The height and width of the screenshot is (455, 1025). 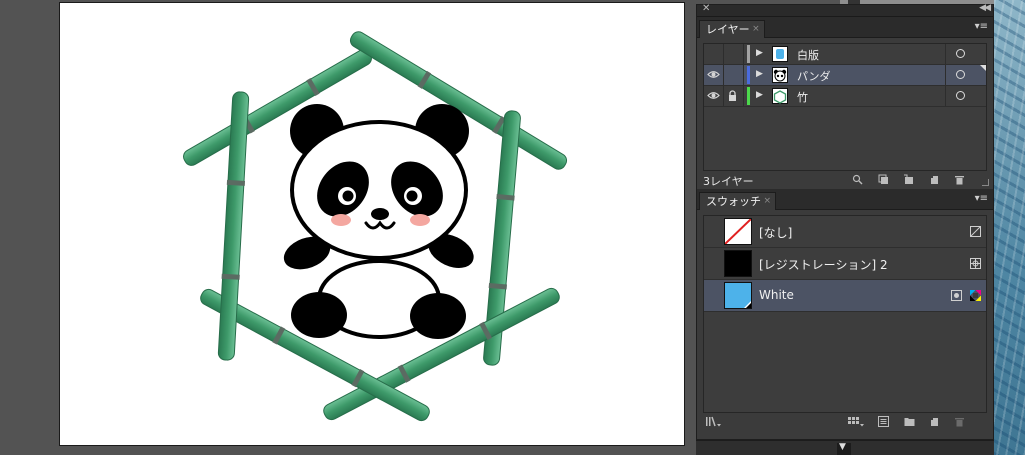 What do you see at coordinates (845, 232) in the screenshot?
I see `swatch-row-none: [なし]` at bounding box center [845, 232].